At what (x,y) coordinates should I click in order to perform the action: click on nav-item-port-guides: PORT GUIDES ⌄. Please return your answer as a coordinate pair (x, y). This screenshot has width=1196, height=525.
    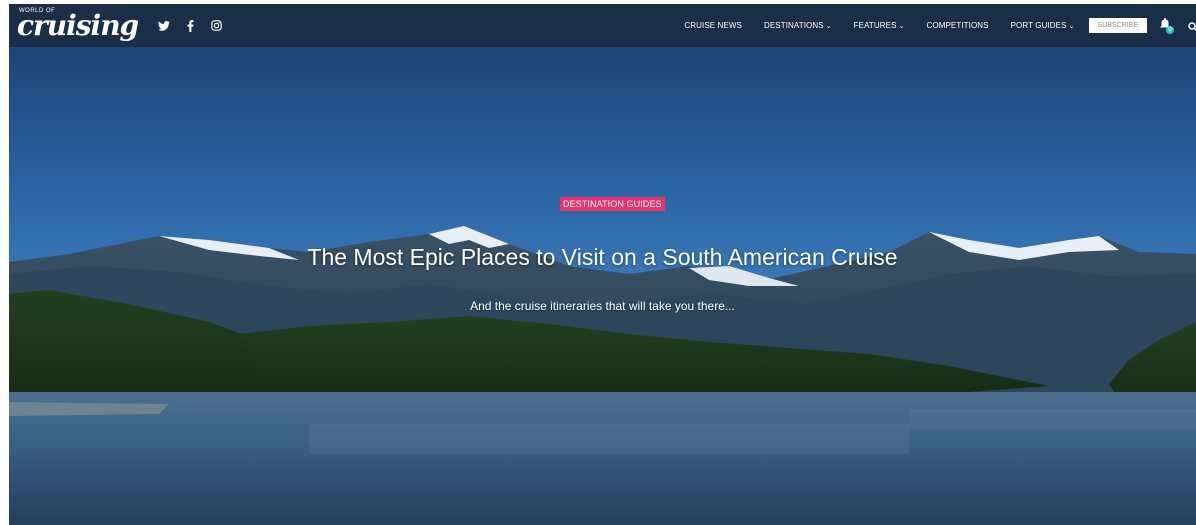
    Looking at the image, I should click on (1043, 25).